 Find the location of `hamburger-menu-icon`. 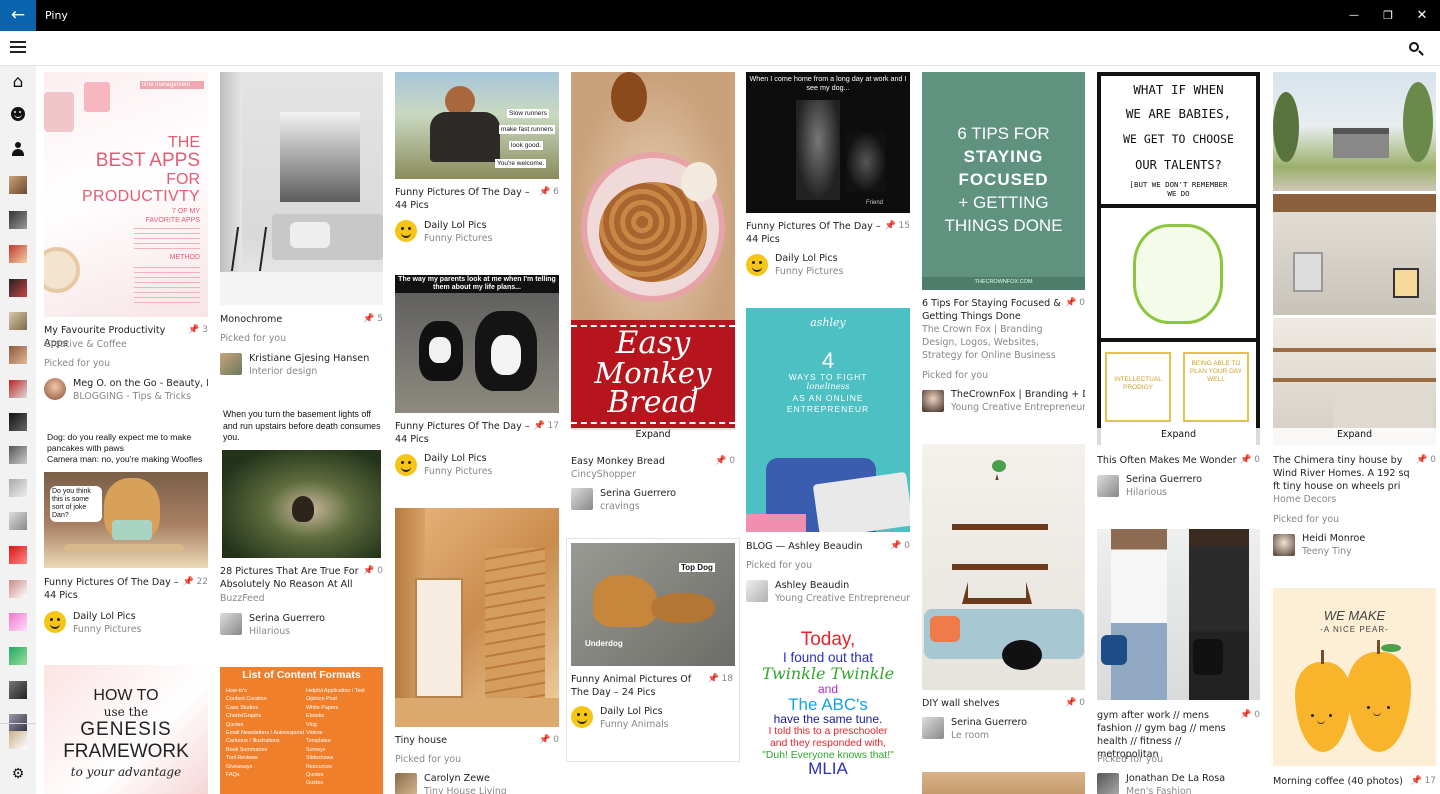

hamburger-menu-icon is located at coordinates (18, 48).